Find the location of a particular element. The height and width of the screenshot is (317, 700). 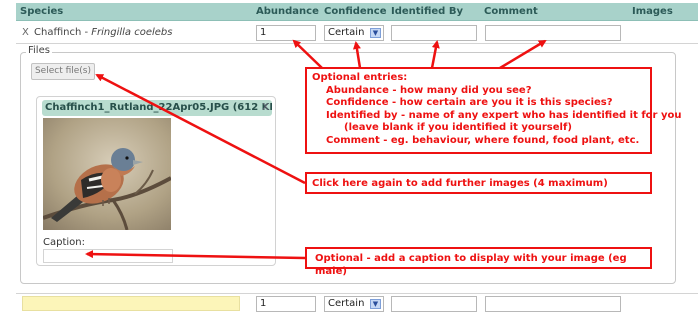

header-species: Species is located at coordinates (42, 11).